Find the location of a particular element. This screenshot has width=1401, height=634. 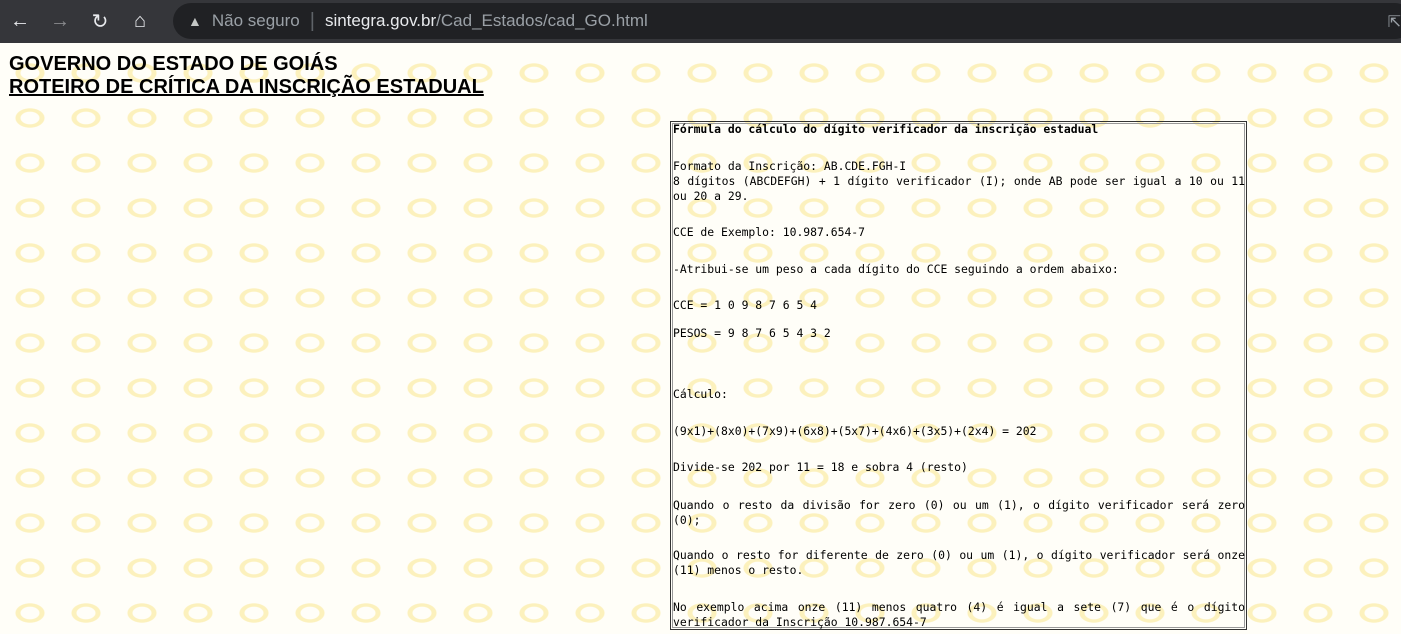

page-subtitle: ROTEIRO DE CRÍTICA DA INSCRIÇÃO ESTADUAL is located at coordinates (246, 87).